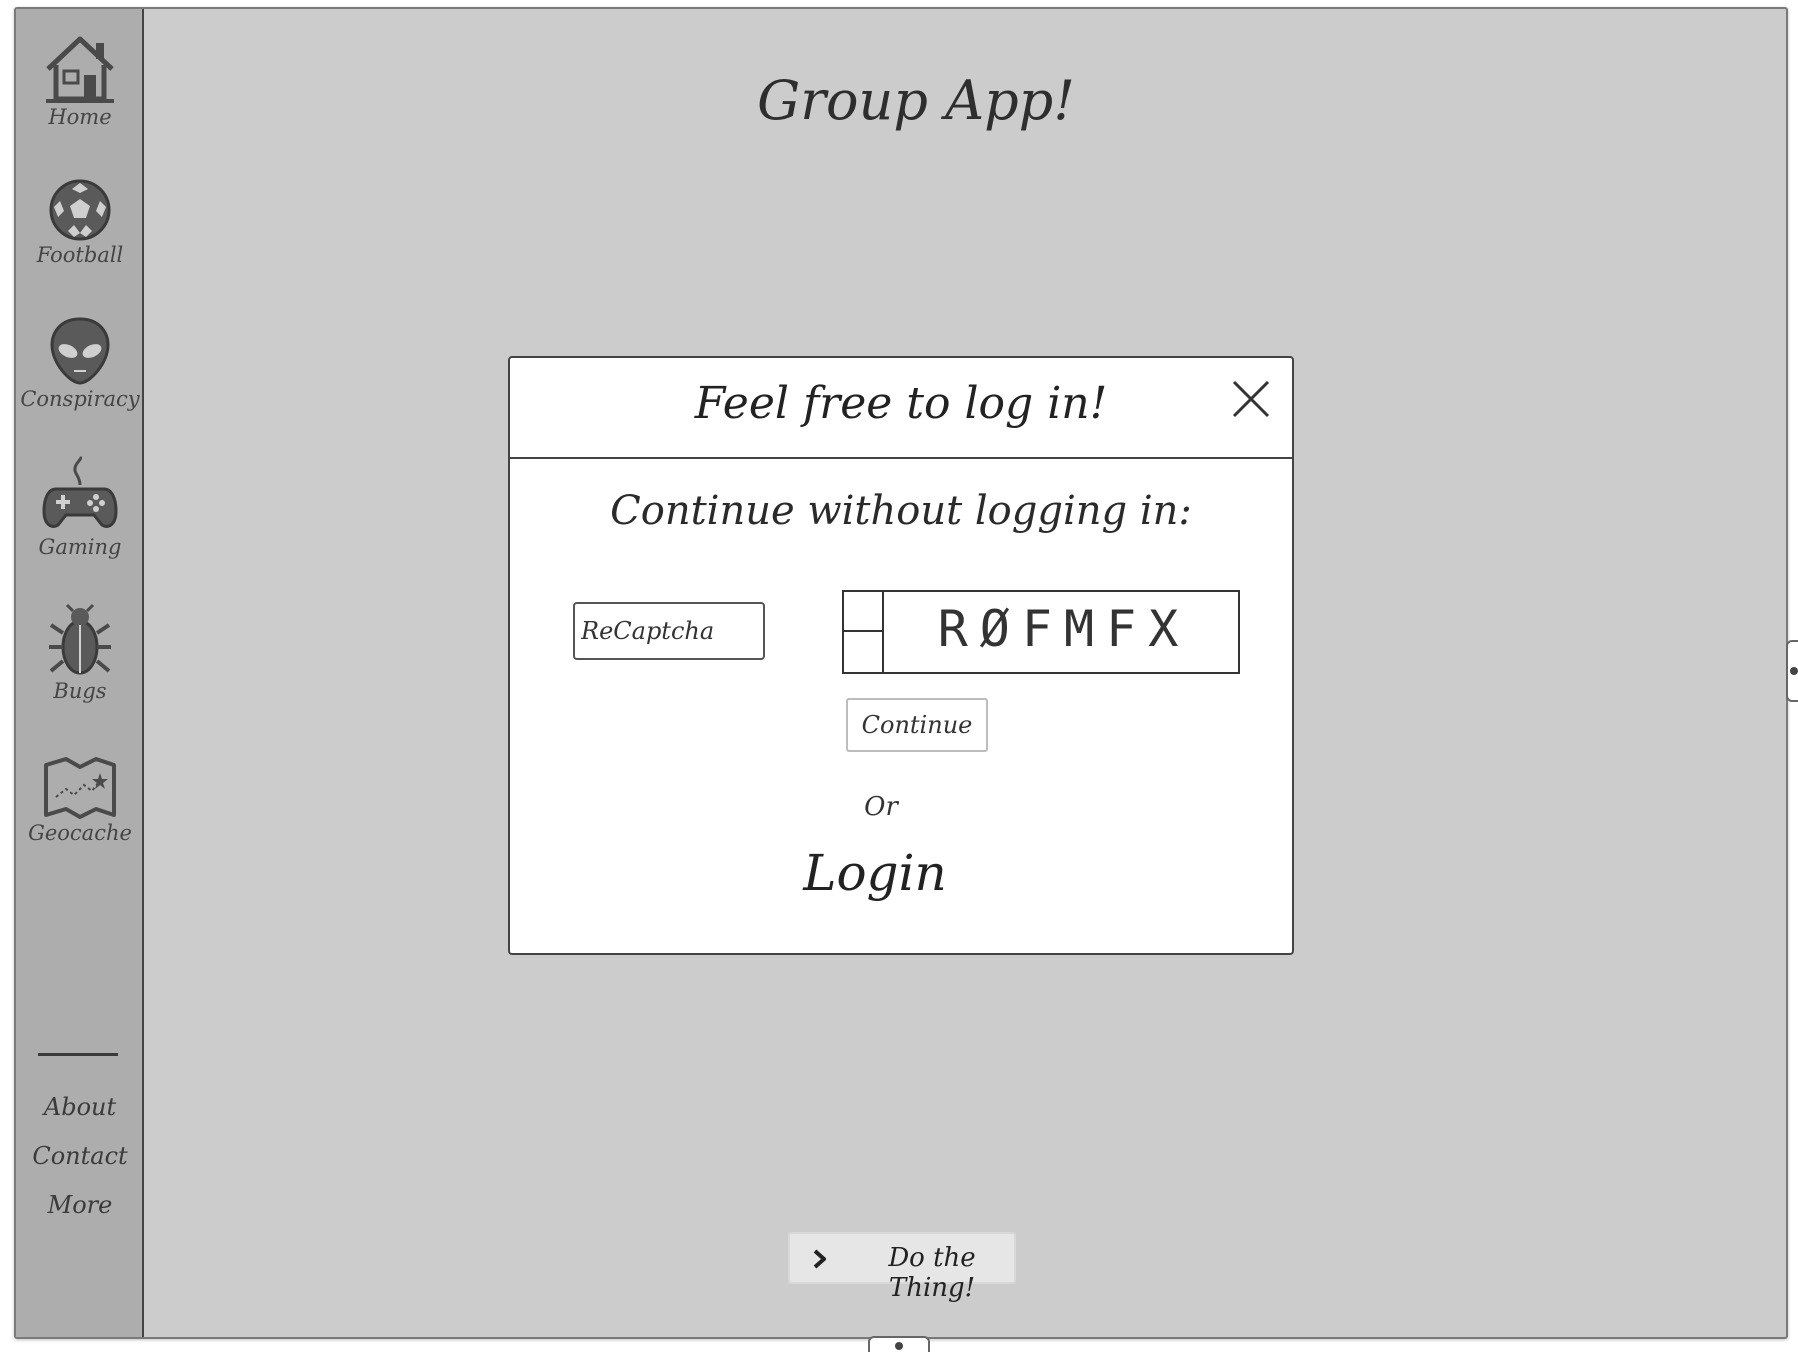 The width and height of the screenshot is (1798, 1352). What do you see at coordinates (80, 255) in the screenshot?
I see `sidebar-item-label: Football` at bounding box center [80, 255].